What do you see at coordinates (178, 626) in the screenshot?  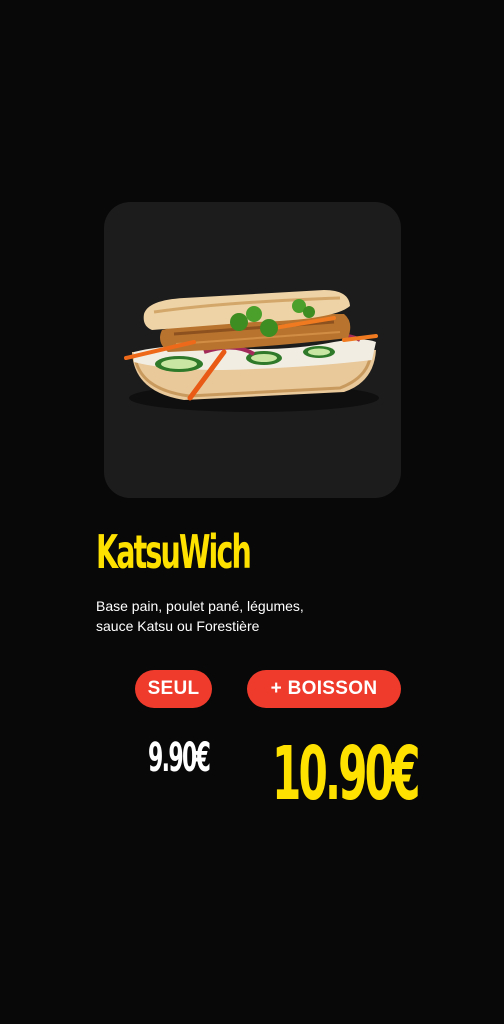 I see `description-line: sauce Katsu ou Forestière` at bounding box center [178, 626].